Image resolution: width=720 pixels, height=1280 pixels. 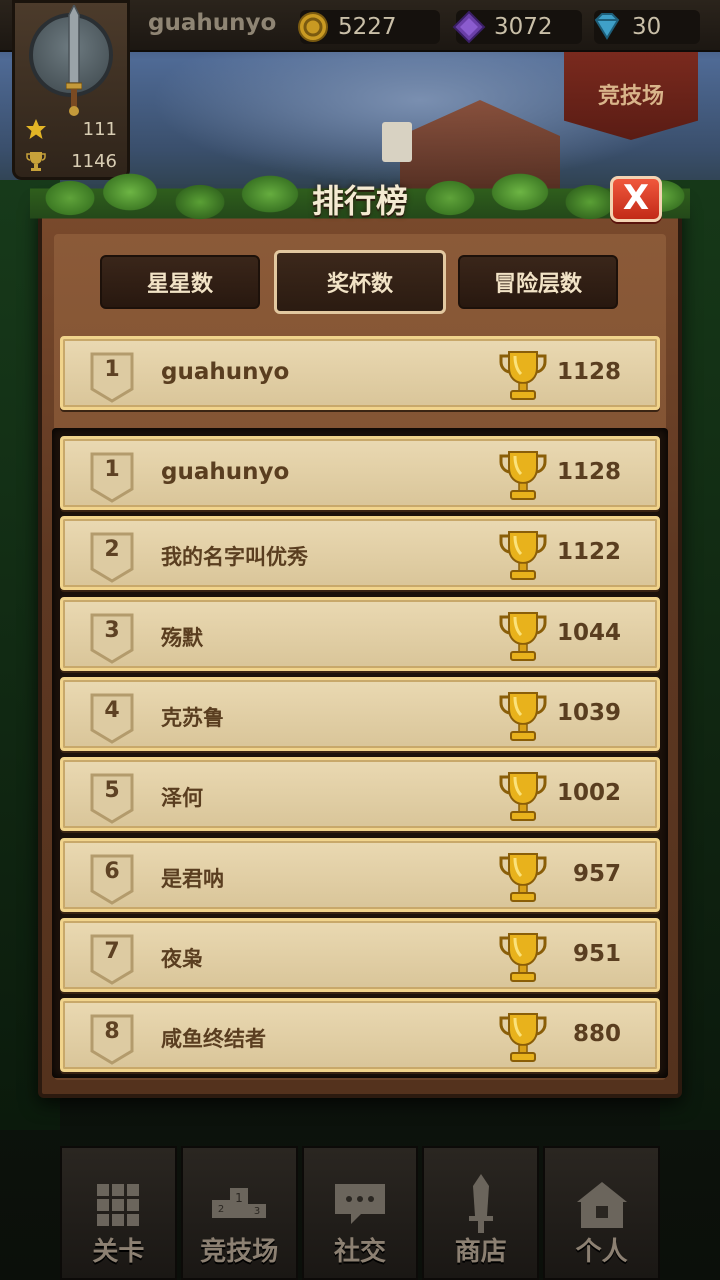 I want to click on player-name: 夜枭, so click(x=182, y=959).